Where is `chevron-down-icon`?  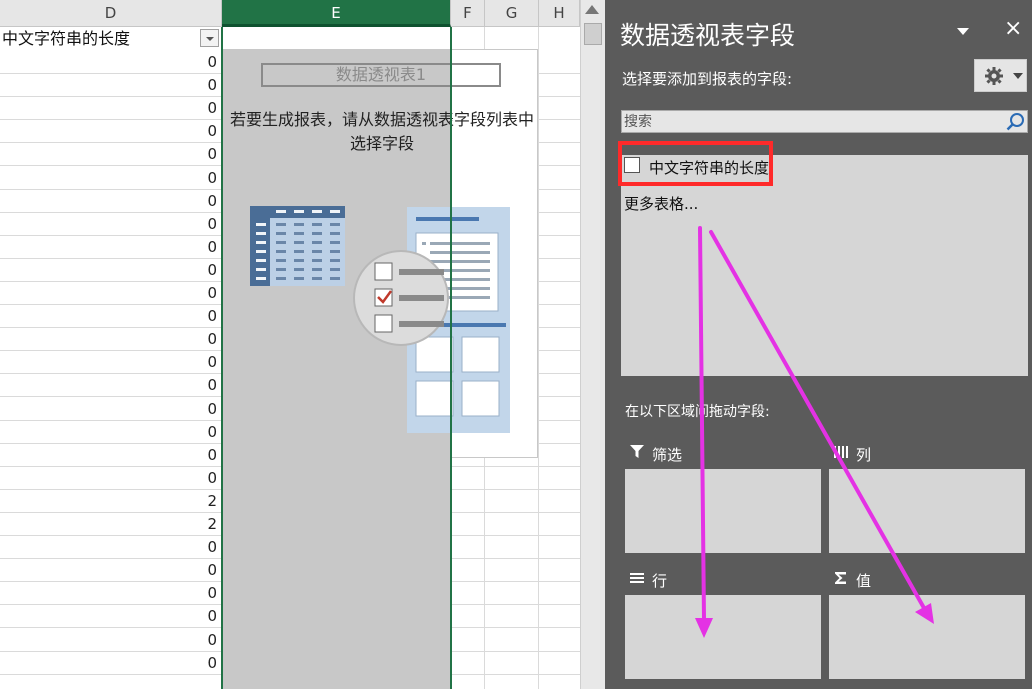
chevron-down-icon is located at coordinates (1018, 76).